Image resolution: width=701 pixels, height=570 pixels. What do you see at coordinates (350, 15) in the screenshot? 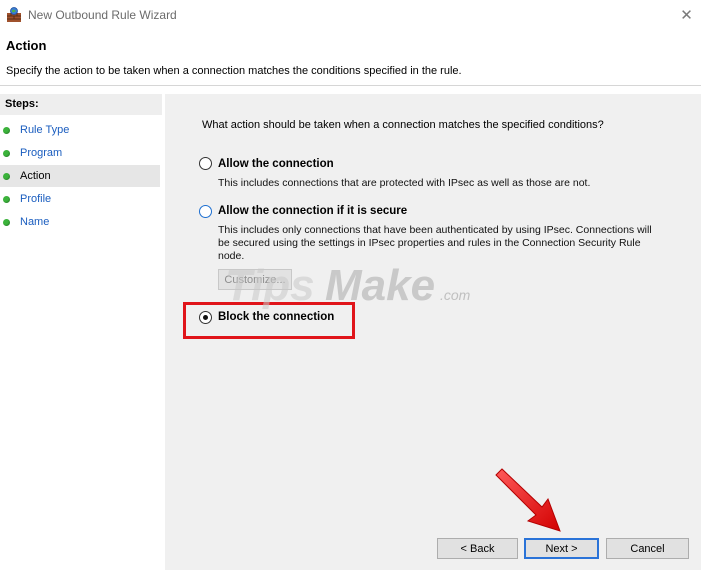
I see `title-bar: New Outbound Rule Wizard ✕` at bounding box center [350, 15].